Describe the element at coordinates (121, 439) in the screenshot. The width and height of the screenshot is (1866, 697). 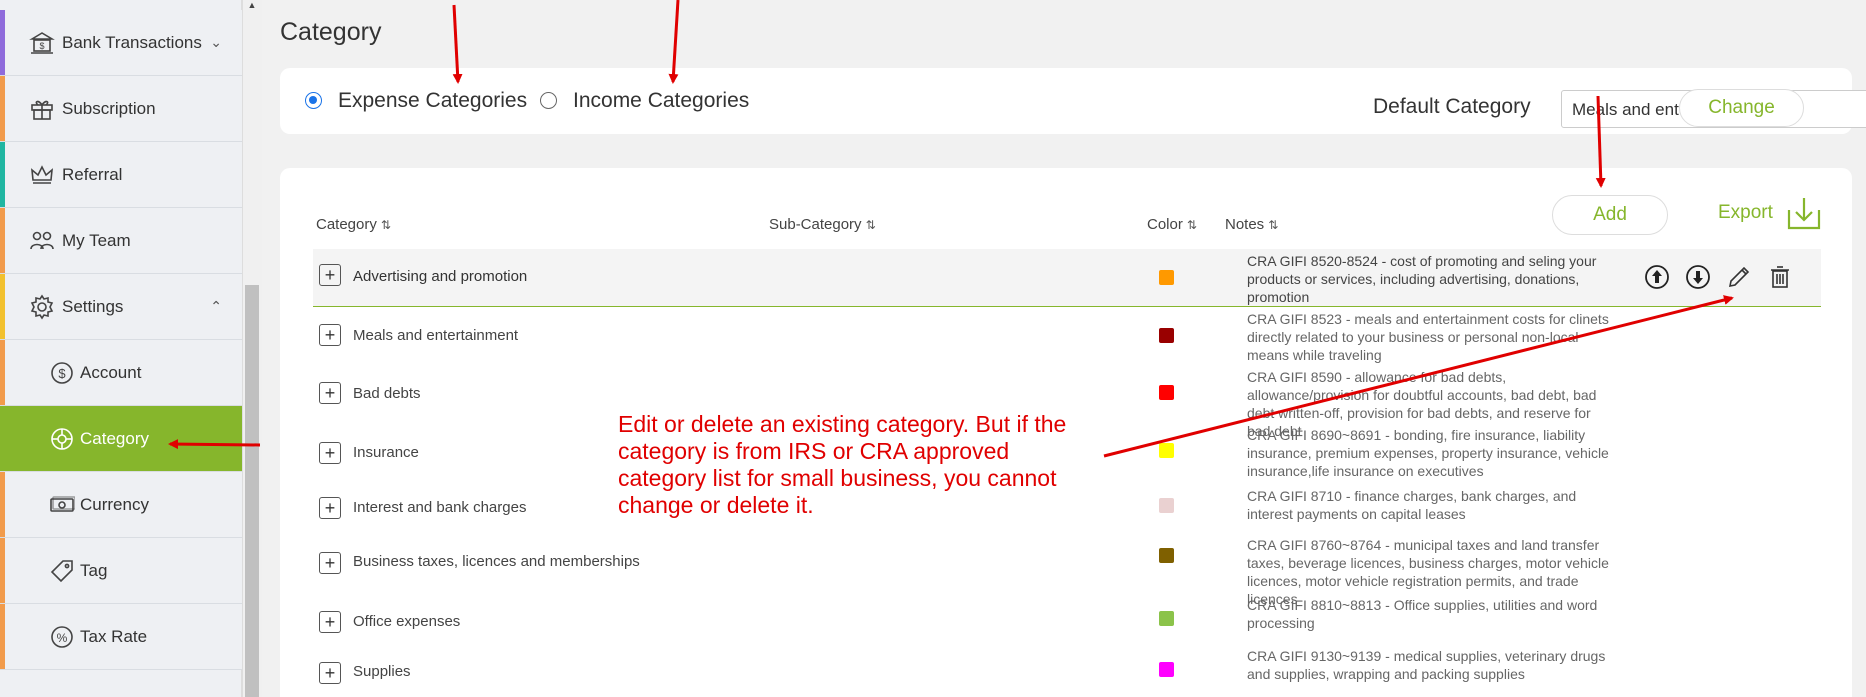
I see `sidebar-item-category: Category` at that location.